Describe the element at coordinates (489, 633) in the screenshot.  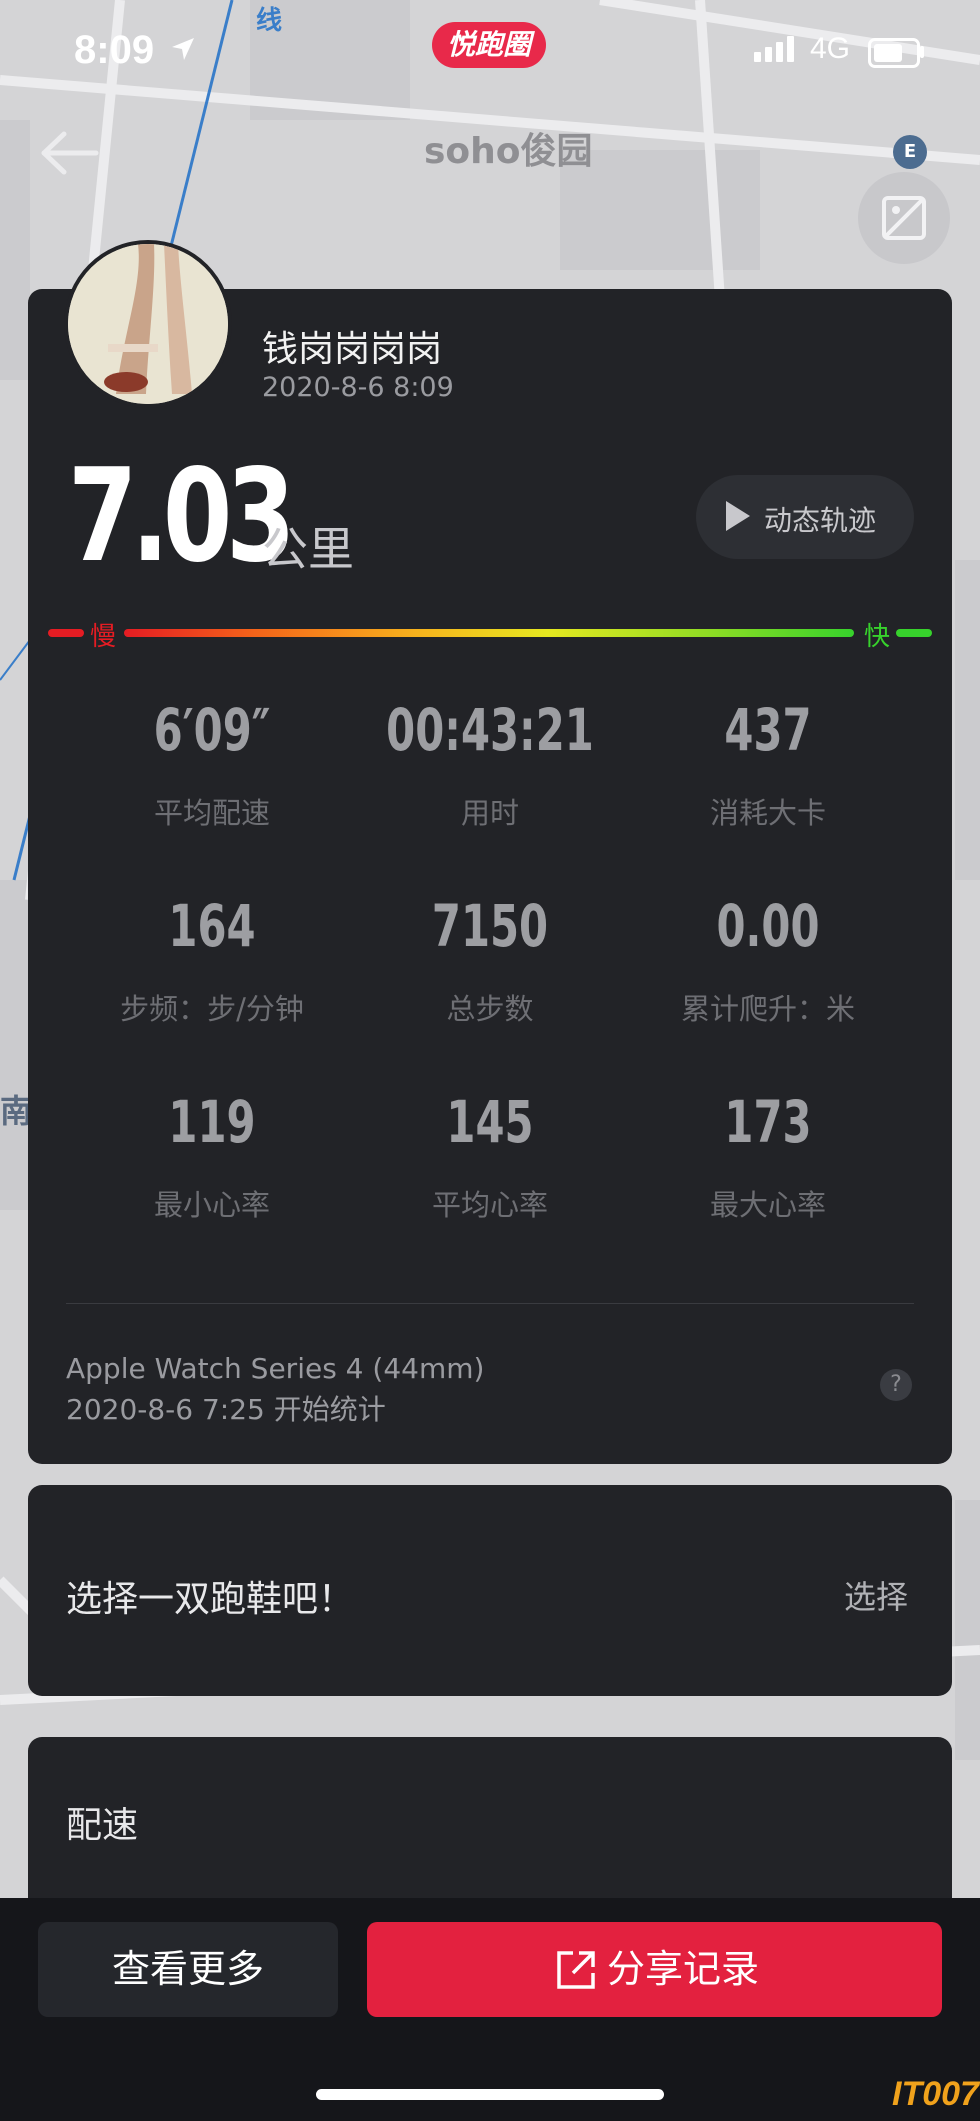
I see `pace-gradient-bar` at that location.